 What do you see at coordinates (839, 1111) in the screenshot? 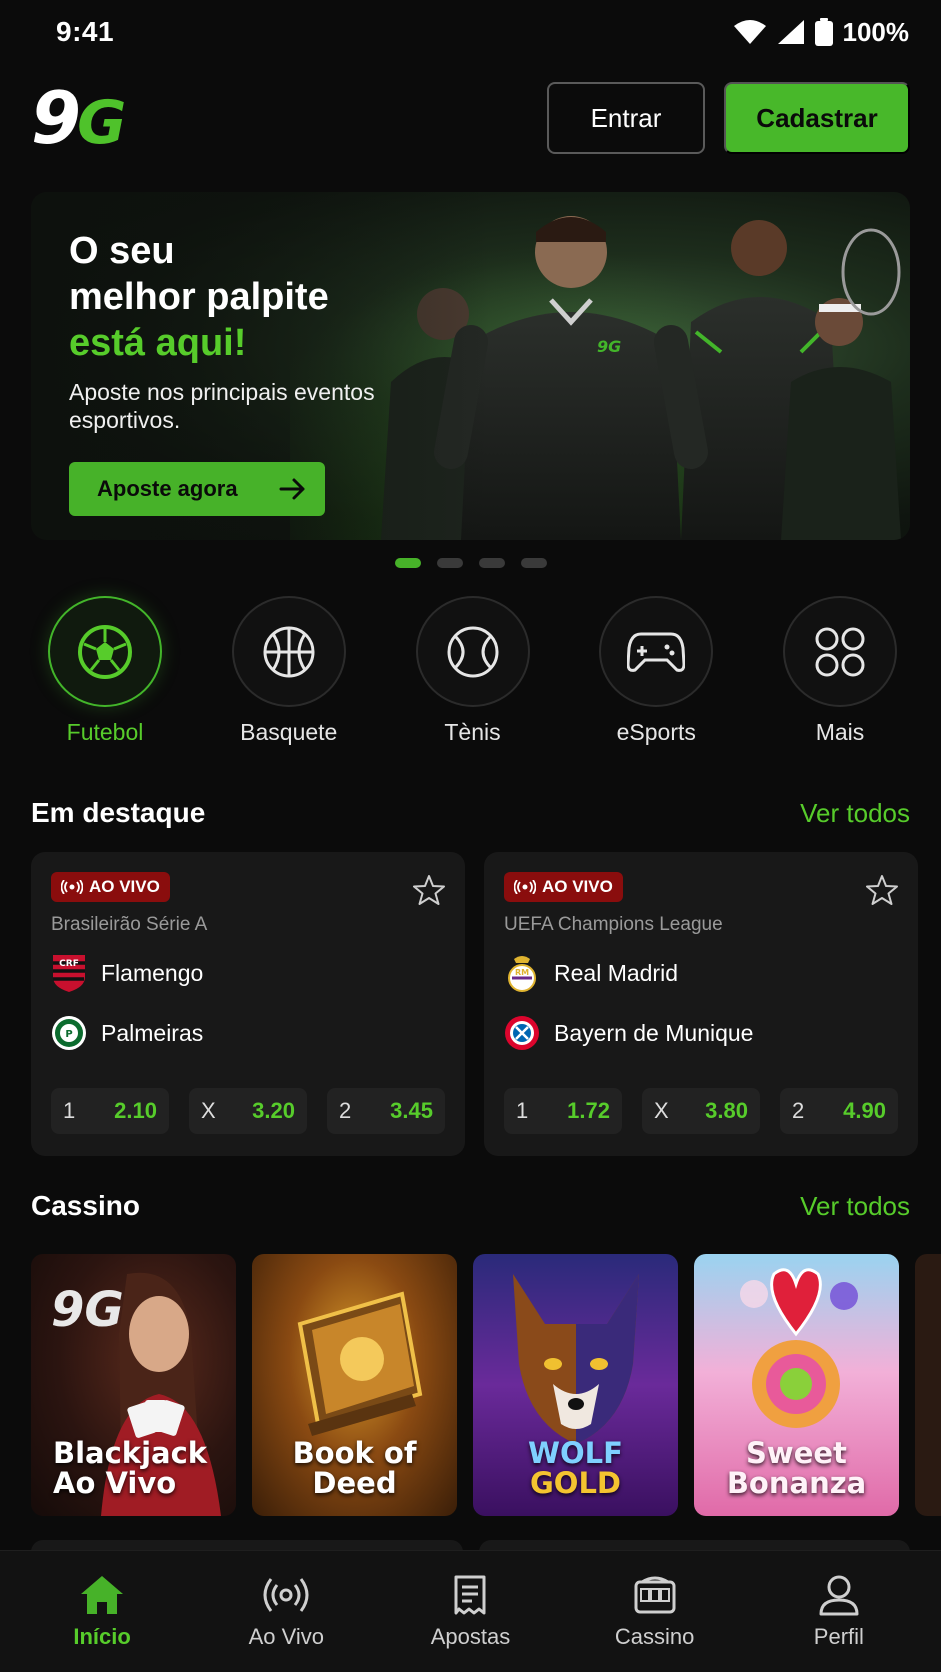
I see `odd-away-button: 2 4.90` at bounding box center [839, 1111].